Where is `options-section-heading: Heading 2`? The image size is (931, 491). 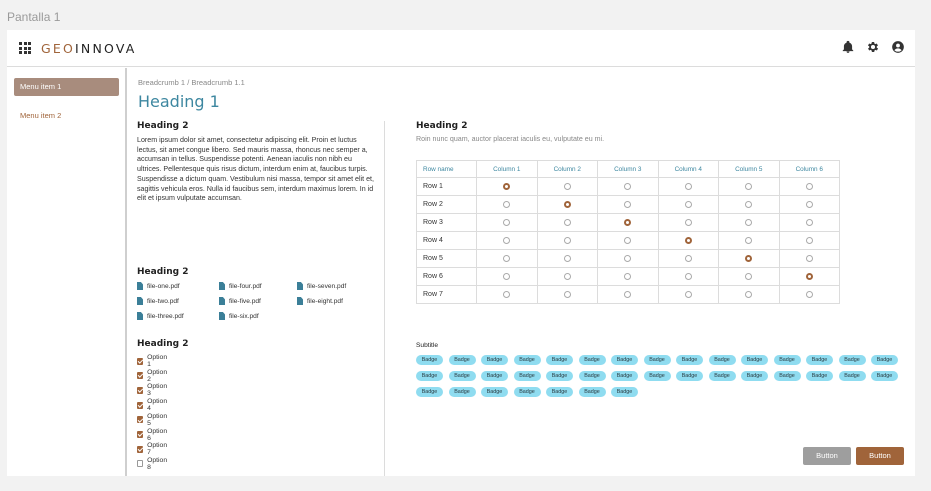
options-section-heading: Heading 2 is located at coordinates (163, 344).